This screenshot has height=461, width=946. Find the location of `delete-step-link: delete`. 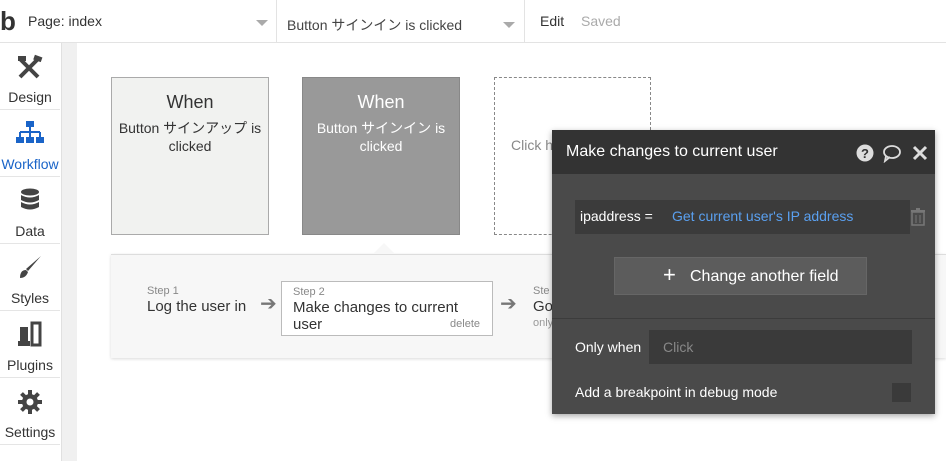

delete-step-link: delete is located at coordinates (465, 324).